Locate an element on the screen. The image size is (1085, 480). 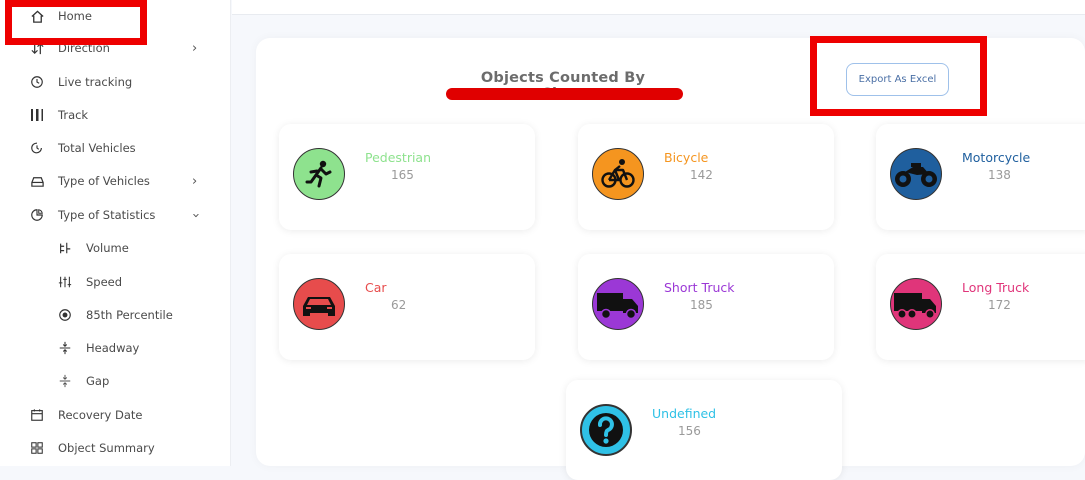
class-card-long-truck: Long Truck 172 is located at coordinates (980, 307).